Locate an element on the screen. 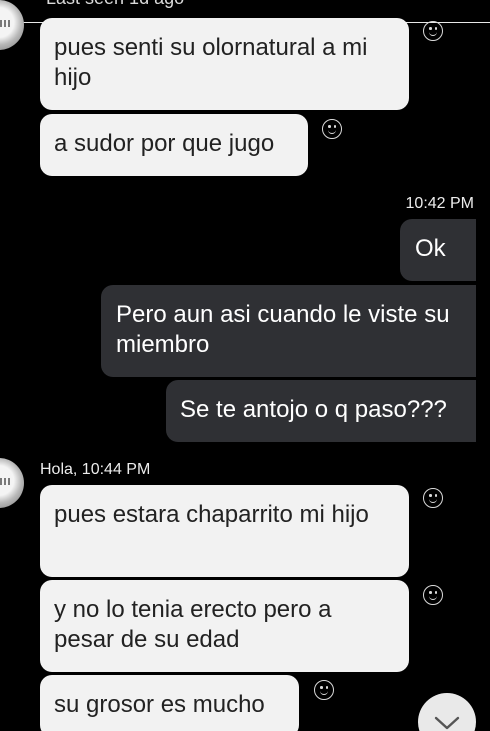 The width and height of the screenshot is (490, 731). incoming-message: pues estara chaparrito mi hijo is located at coordinates (224, 531).